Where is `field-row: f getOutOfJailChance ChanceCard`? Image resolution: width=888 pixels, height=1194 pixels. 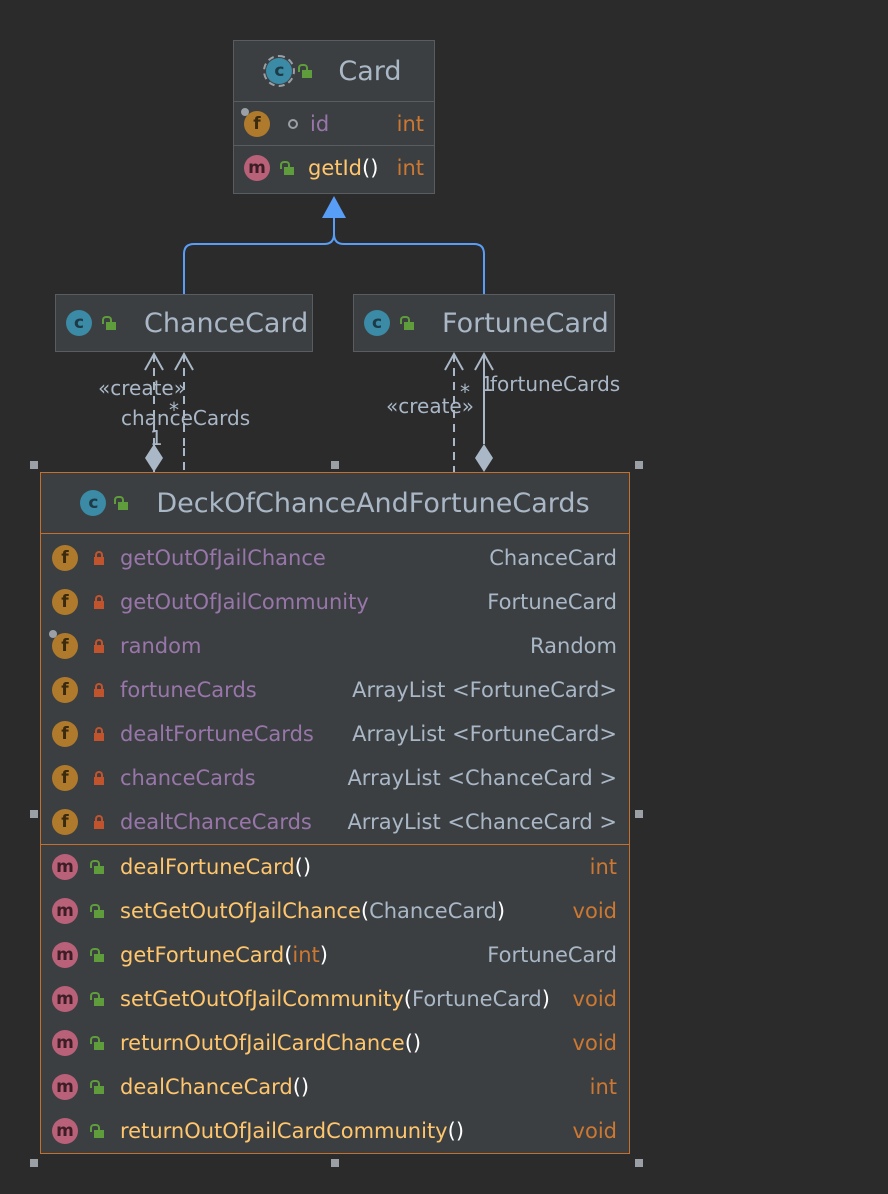
field-row: f getOutOfJailChance ChanceCard is located at coordinates (335, 558).